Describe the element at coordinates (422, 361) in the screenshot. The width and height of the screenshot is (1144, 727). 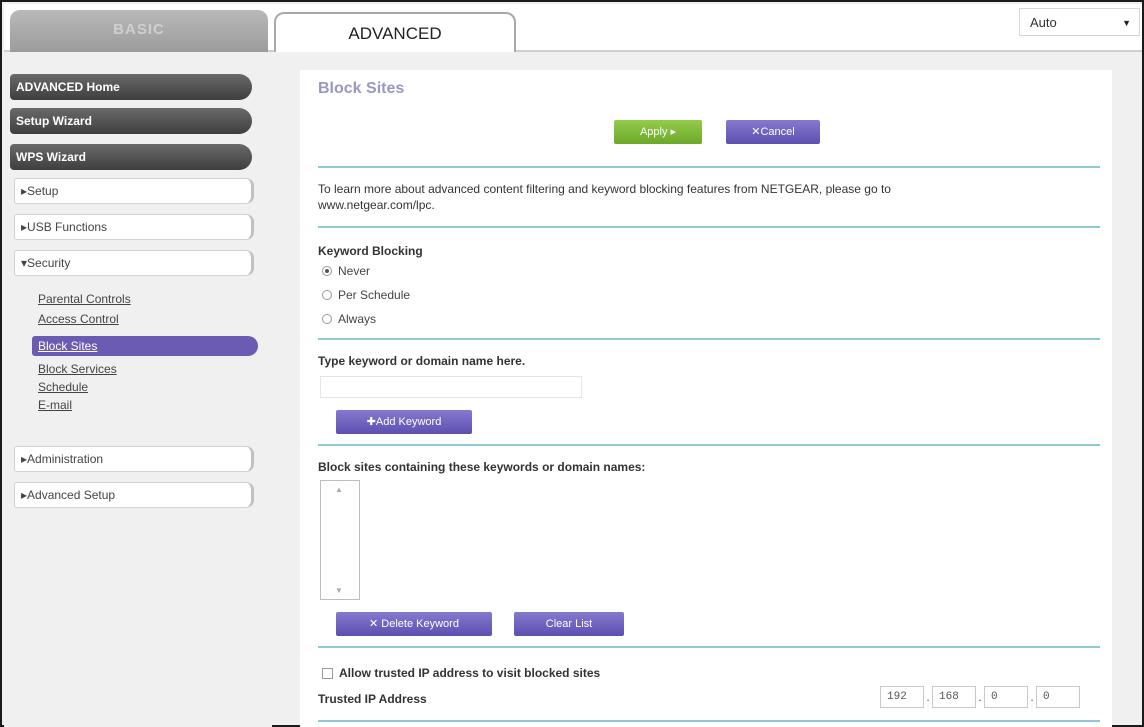
I see `keyword-input-label: Type keyword or domain name here.` at that location.